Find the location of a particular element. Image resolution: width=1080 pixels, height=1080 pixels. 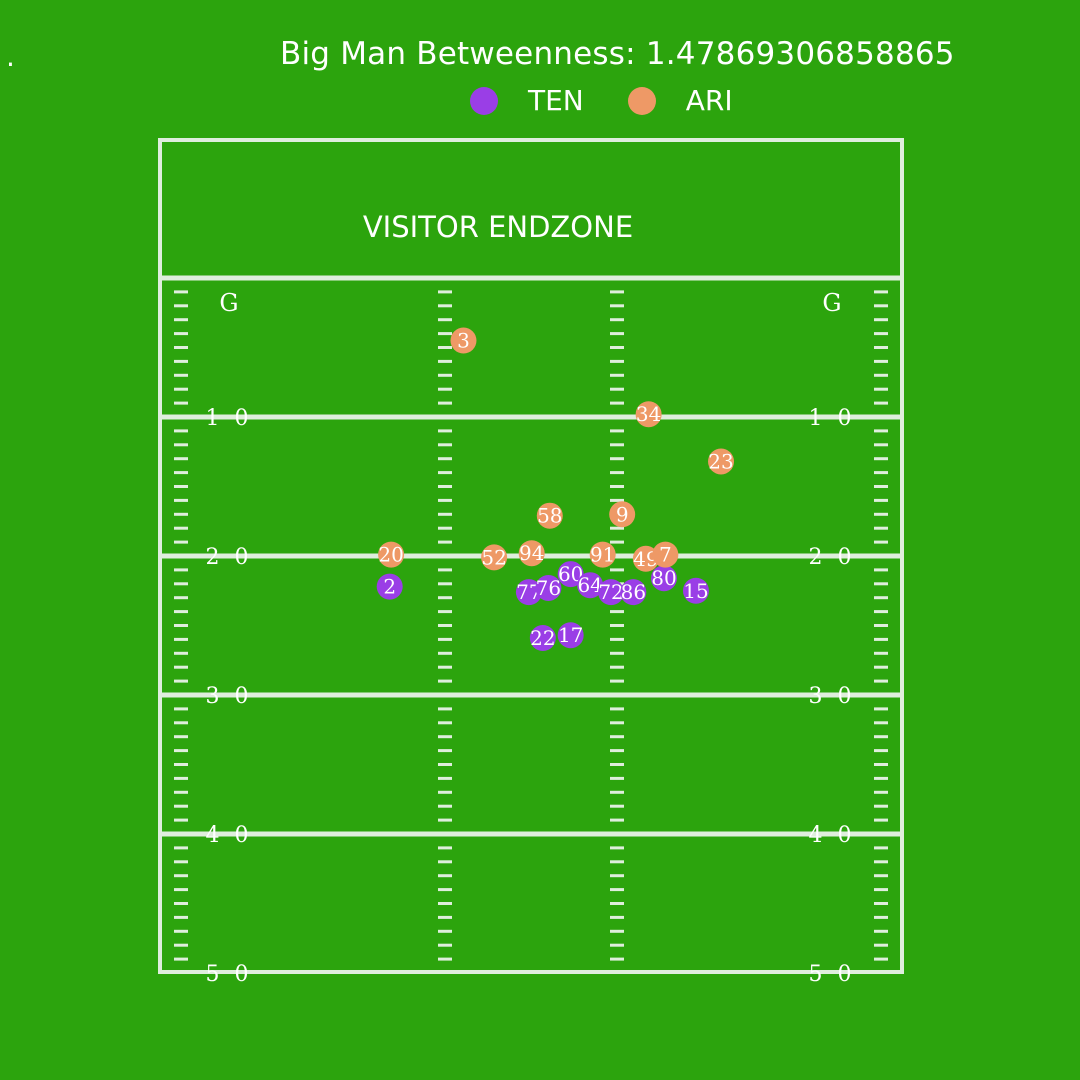

player-number: 52 is located at coordinates (493, 557).